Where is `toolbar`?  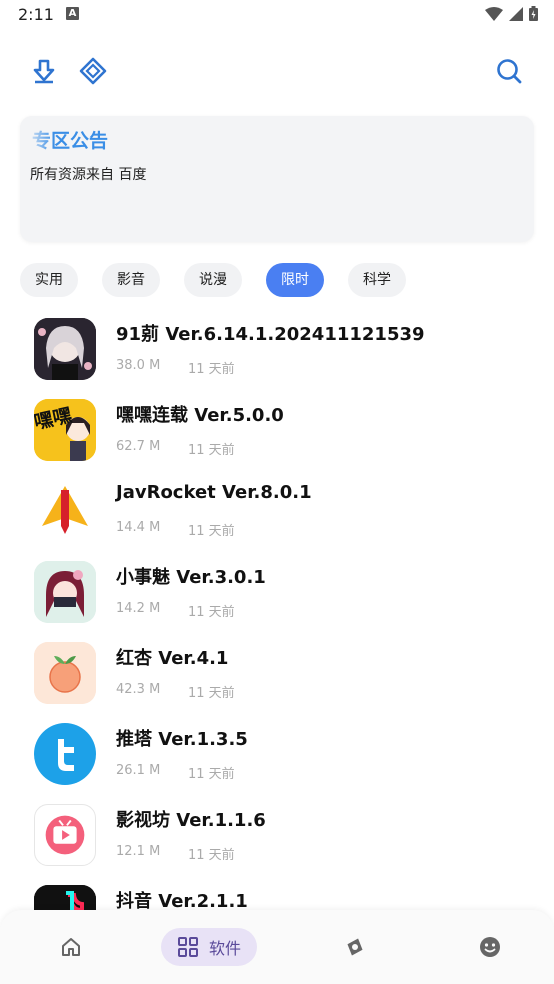
toolbar is located at coordinates (277, 72).